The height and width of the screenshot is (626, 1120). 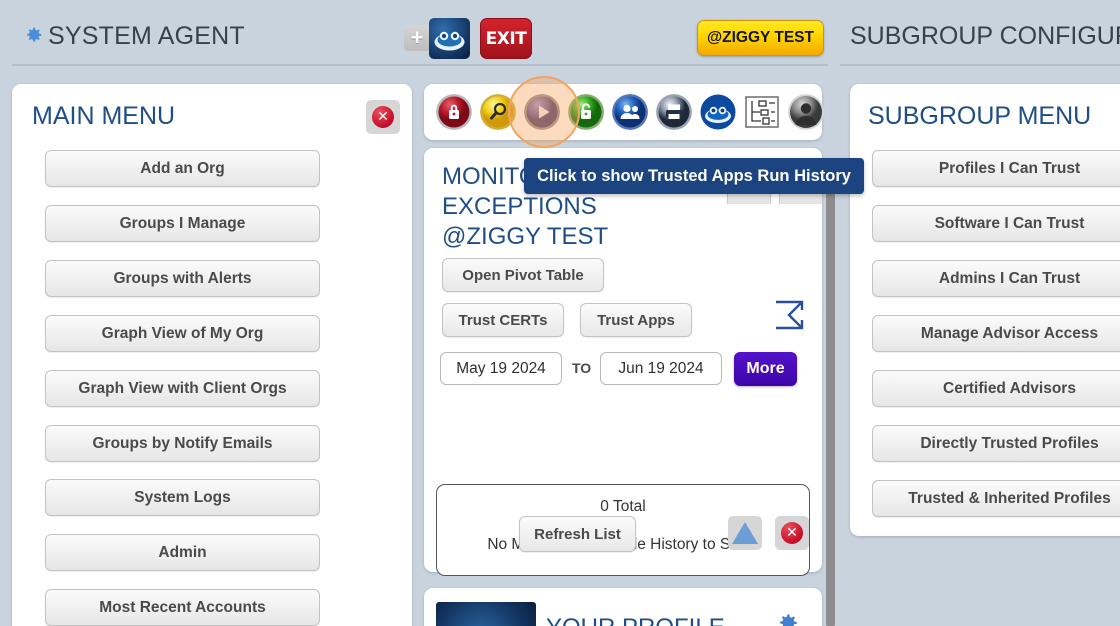 I want to click on main-menu-item-most-recent-accounts: Most Recent Accounts, so click(x=182, y=607).